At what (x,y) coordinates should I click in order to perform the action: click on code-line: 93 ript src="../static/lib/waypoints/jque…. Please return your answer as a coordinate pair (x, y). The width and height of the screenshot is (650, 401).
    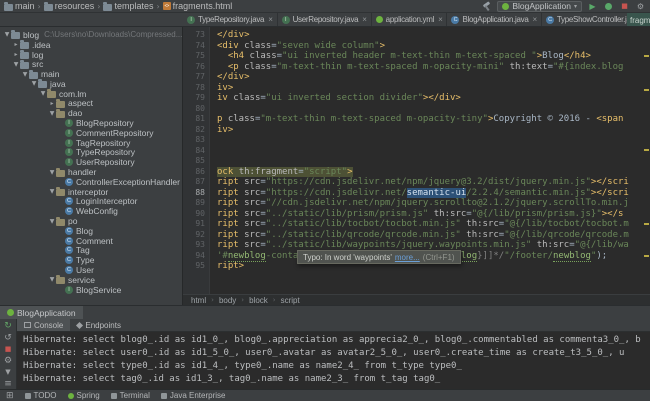
    Looking at the image, I should click on (416, 245).